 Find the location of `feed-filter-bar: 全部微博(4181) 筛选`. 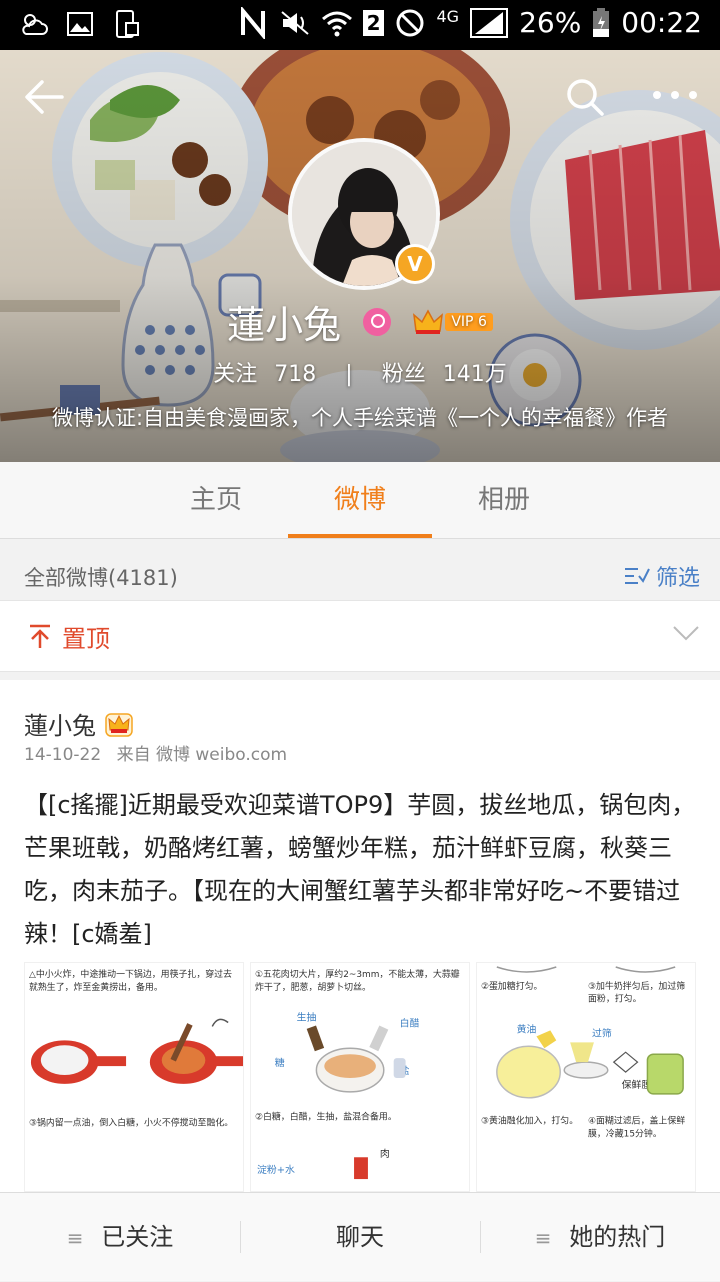

feed-filter-bar: 全部微博(4181) 筛选 is located at coordinates (360, 574).